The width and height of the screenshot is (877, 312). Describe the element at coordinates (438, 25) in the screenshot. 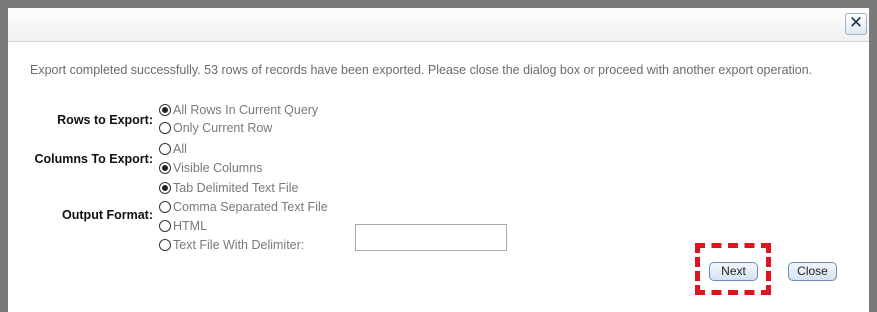

I see `dialog-titlebar: ✕` at that location.